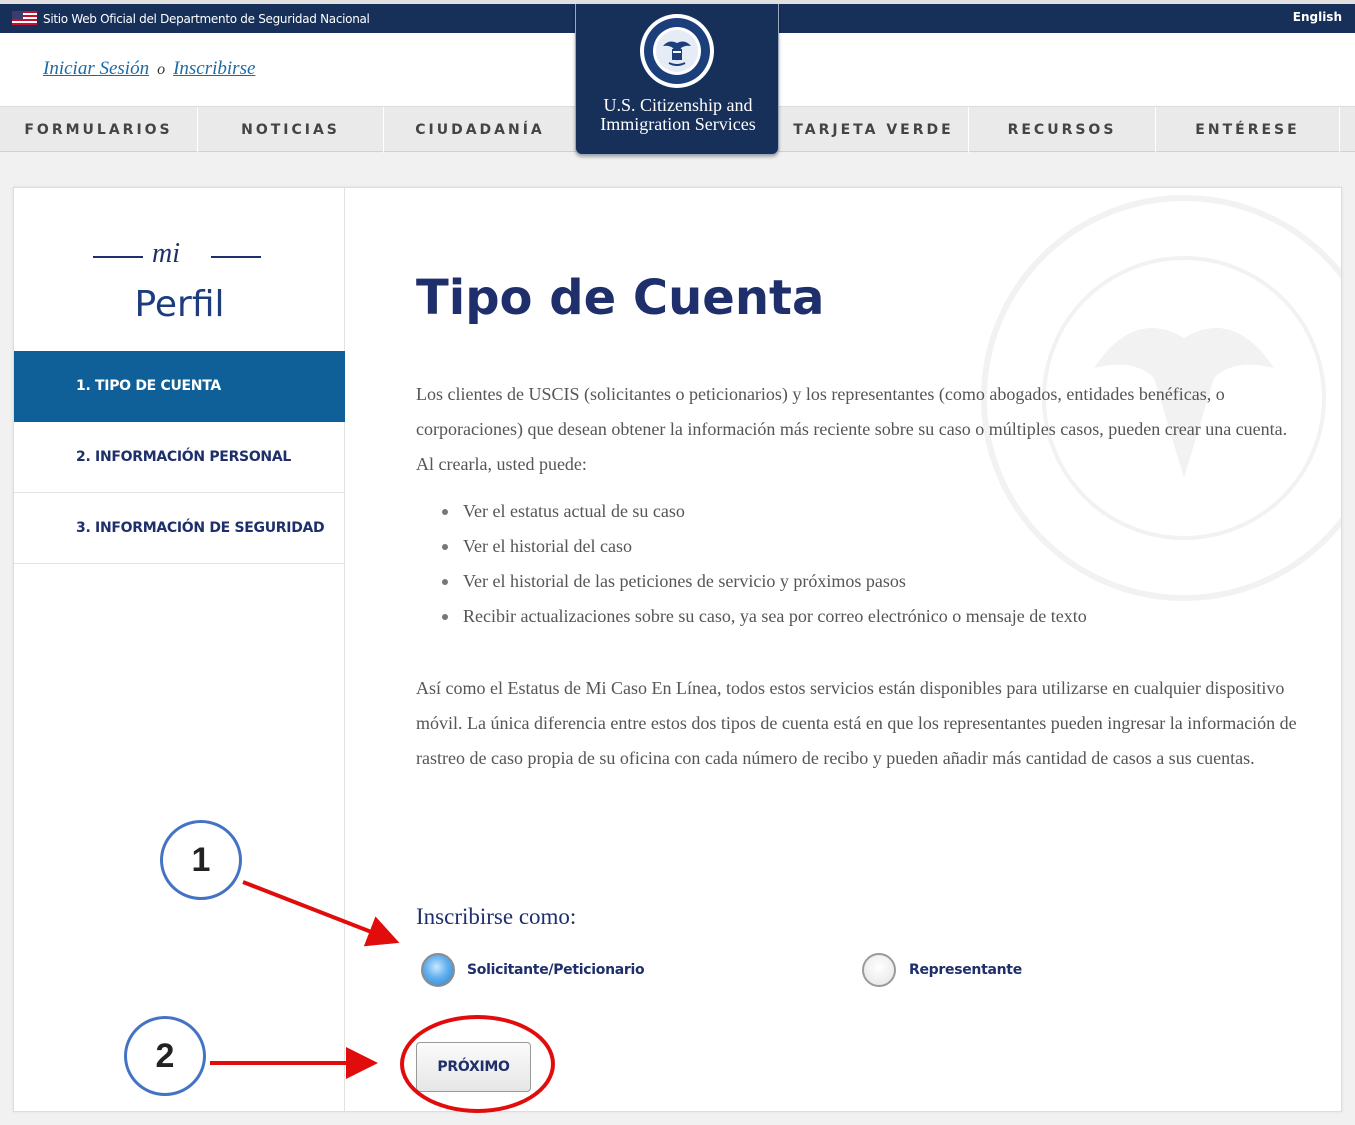  I want to click on nav-item-formularios: FORMULARIOS, so click(99, 130).